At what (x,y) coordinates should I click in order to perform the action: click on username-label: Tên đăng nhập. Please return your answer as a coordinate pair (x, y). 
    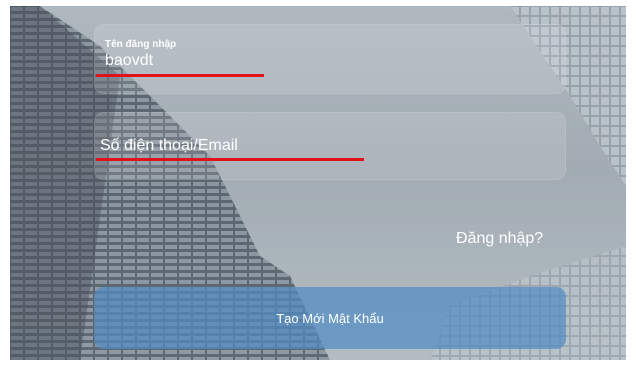
    Looking at the image, I should click on (141, 44).